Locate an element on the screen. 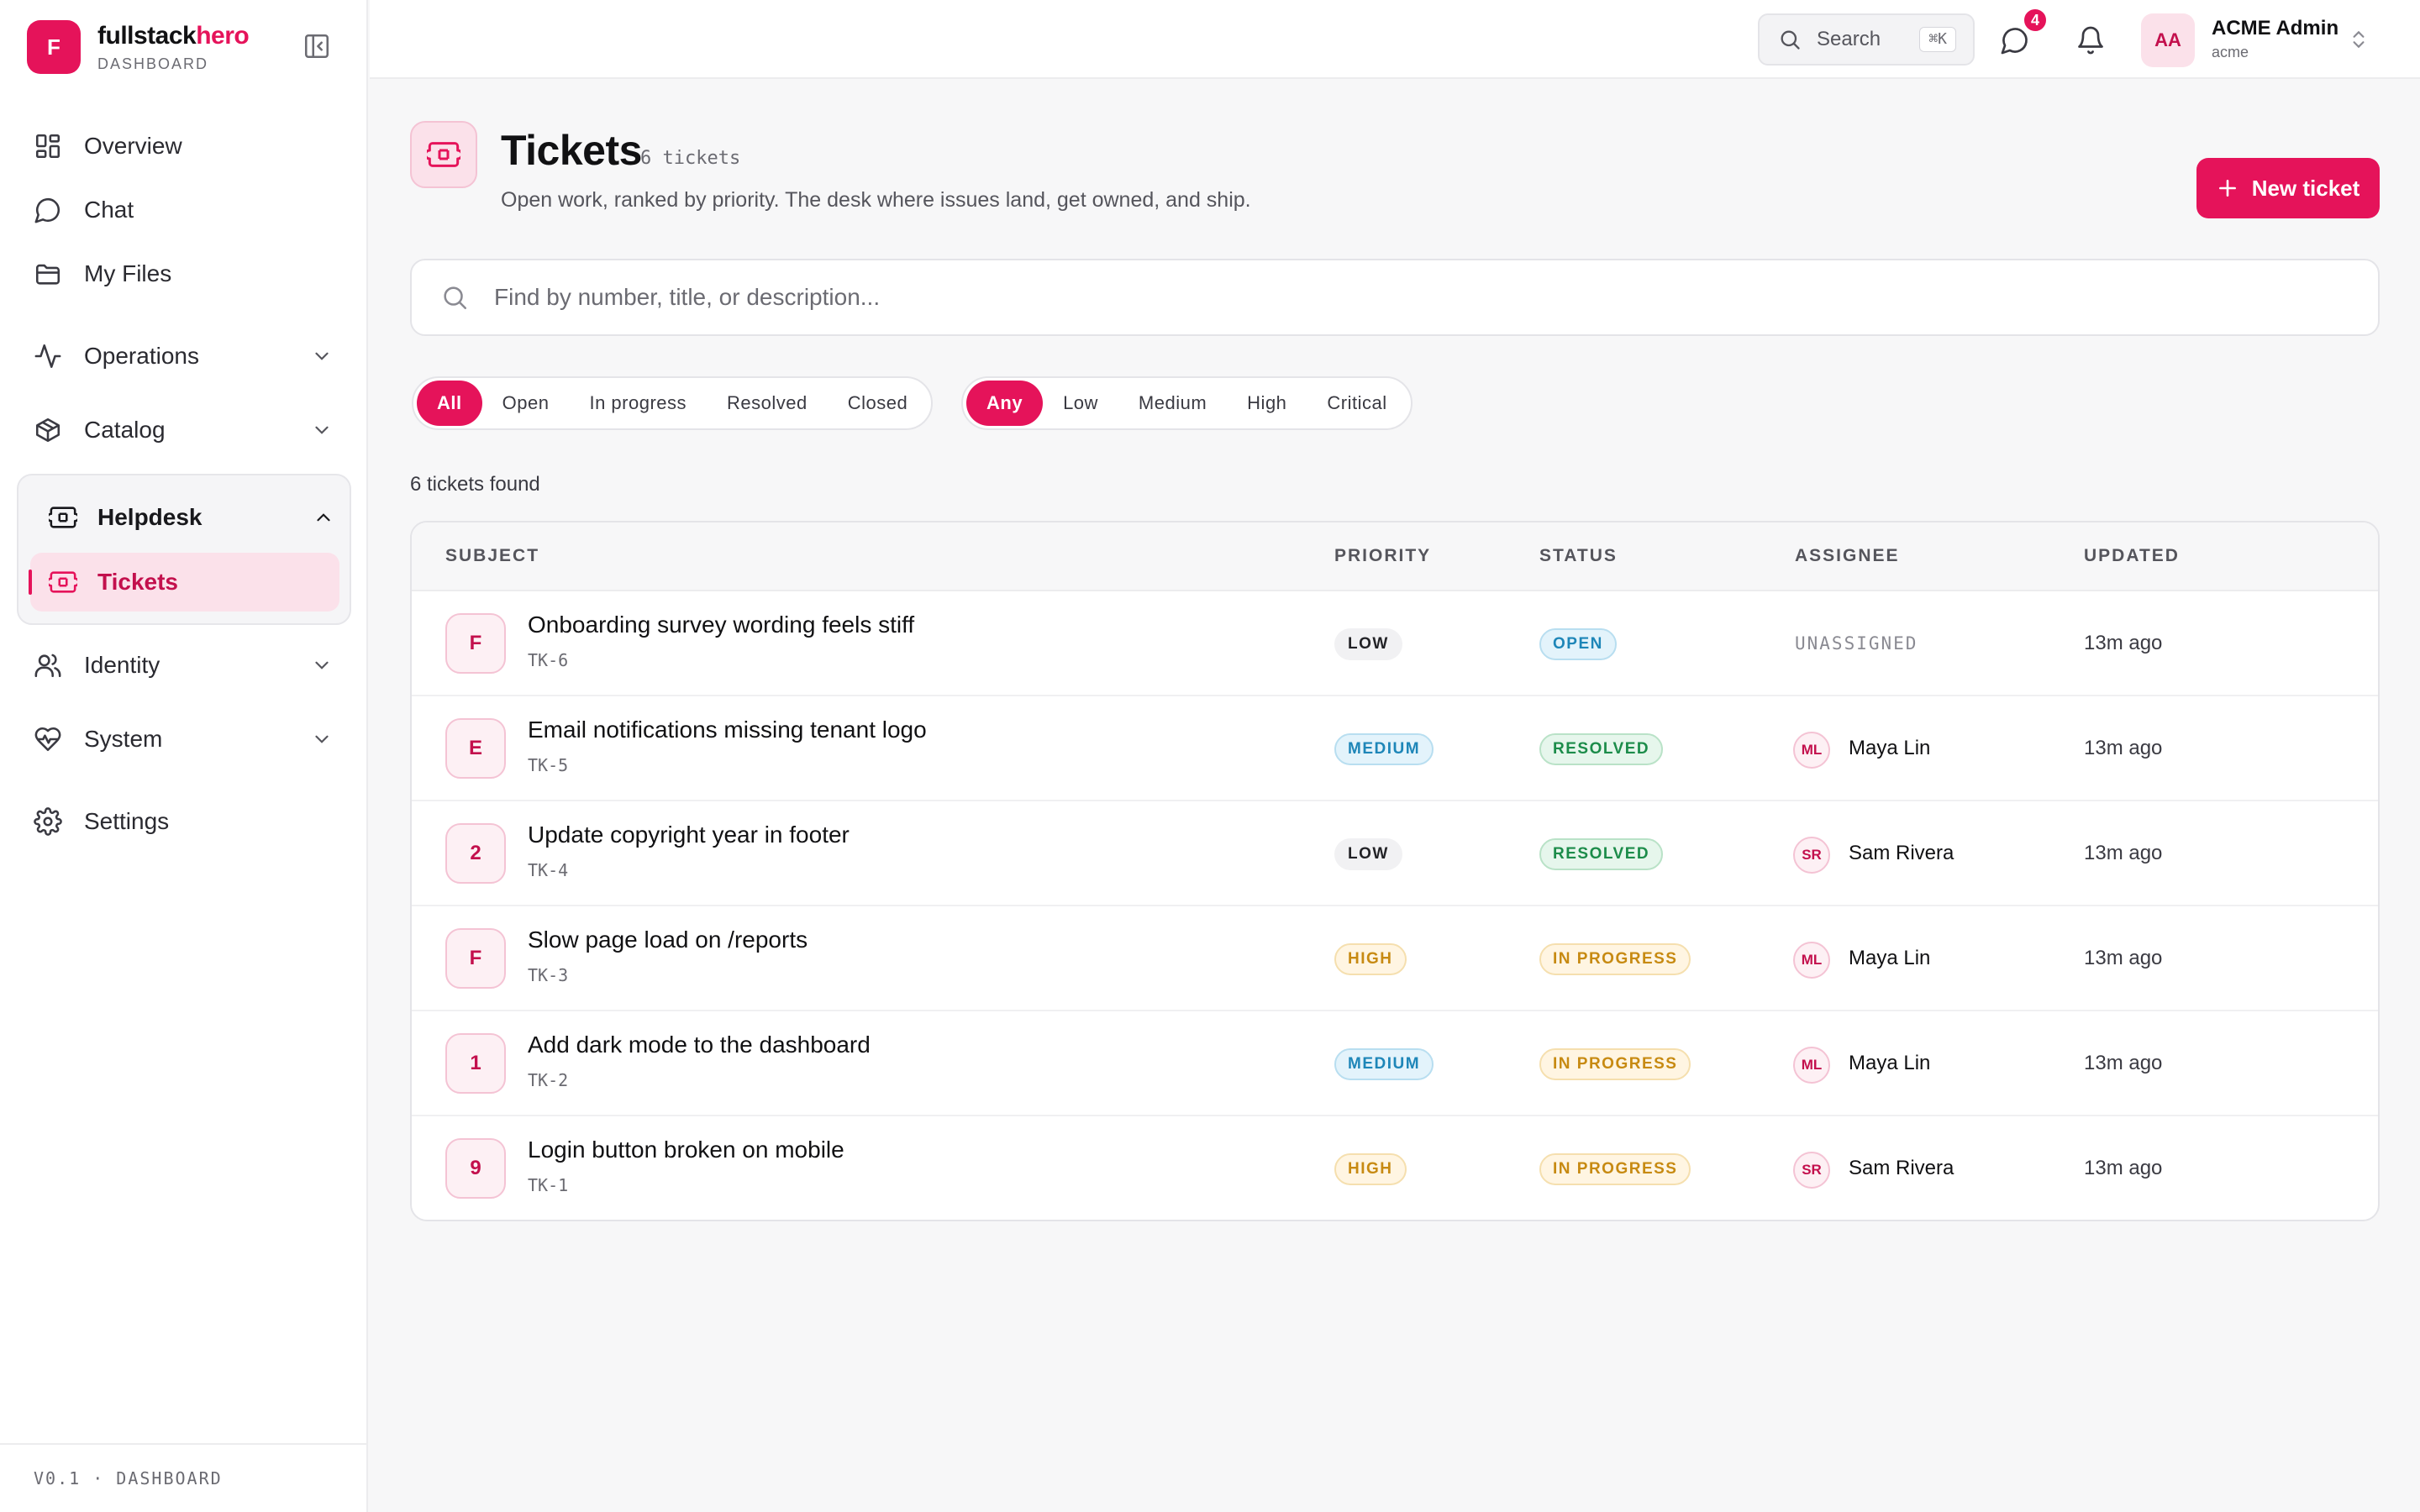 The height and width of the screenshot is (1512, 2420). ticket-avatar: E is located at coordinates (476, 748).